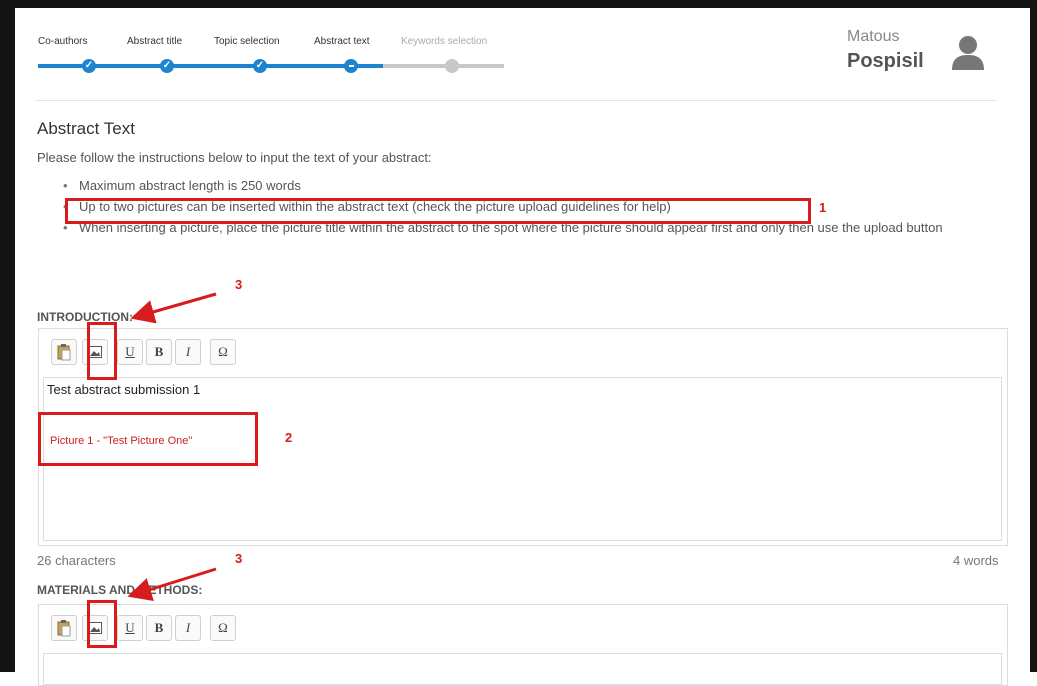 Image resolution: width=1037 pixels, height=686 pixels. What do you see at coordinates (518, 4) in the screenshot?
I see `screenshot-frame-top` at bounding box center [518, 4].